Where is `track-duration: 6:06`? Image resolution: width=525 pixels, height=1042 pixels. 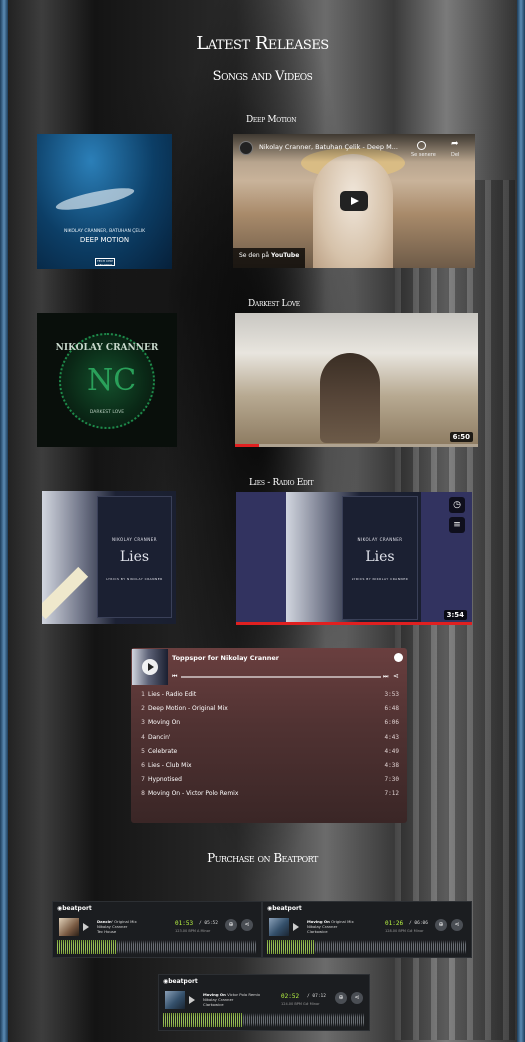 track-duration: 6:06 is located at coordinates (391, 723).